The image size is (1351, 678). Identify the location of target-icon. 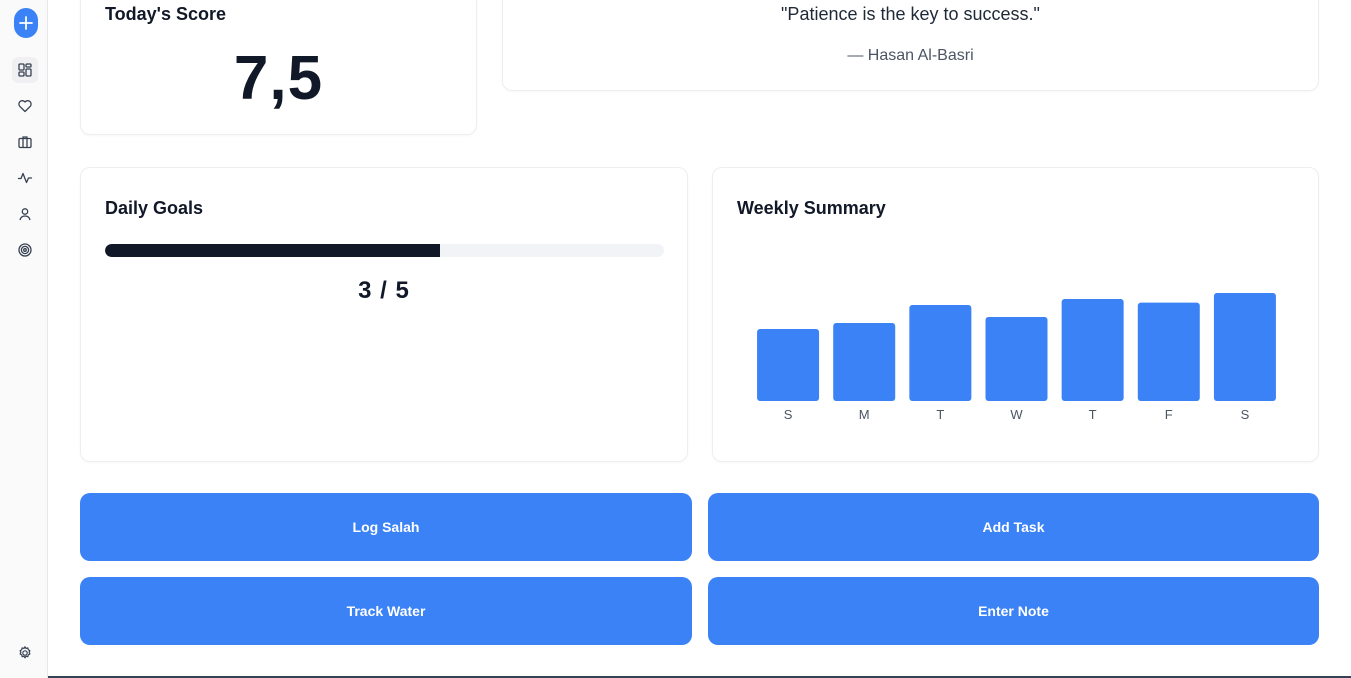
(25, 250).